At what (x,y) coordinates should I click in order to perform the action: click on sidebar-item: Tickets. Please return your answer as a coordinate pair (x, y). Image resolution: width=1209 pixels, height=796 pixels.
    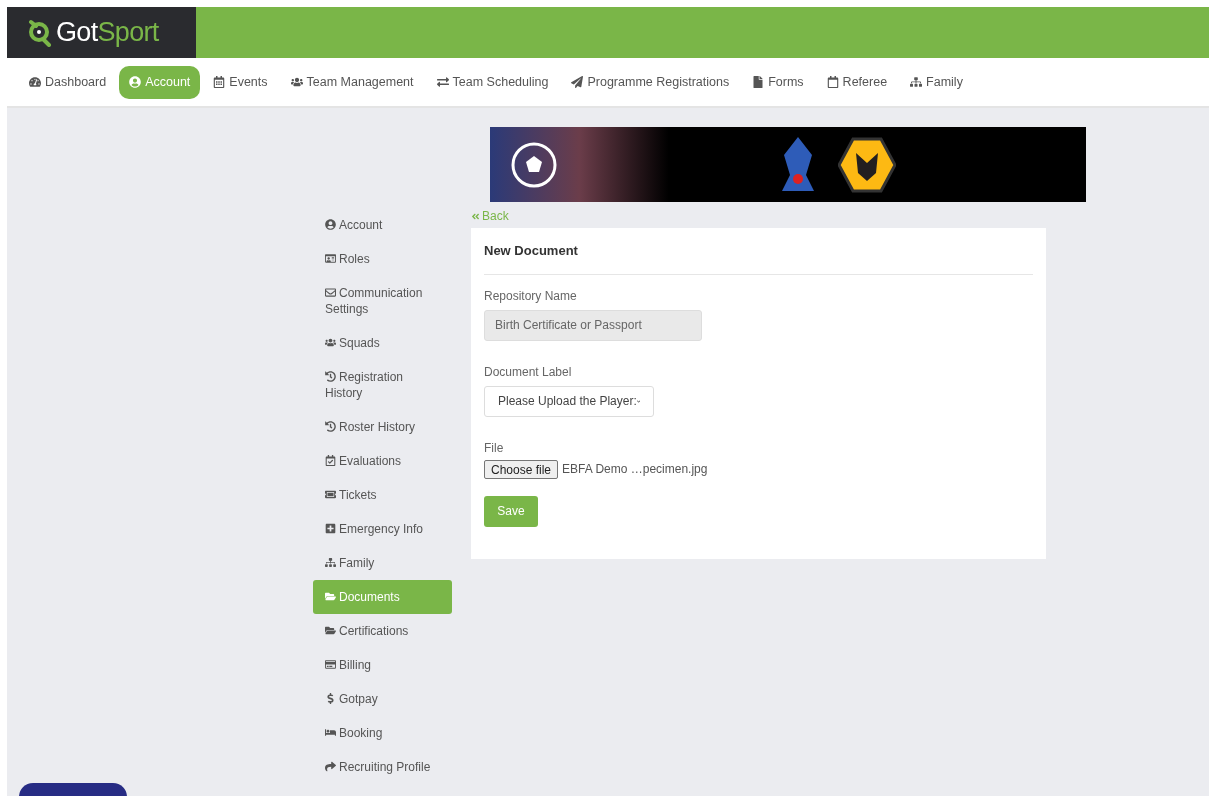
    Looking at the image, I should click on (382, 495).